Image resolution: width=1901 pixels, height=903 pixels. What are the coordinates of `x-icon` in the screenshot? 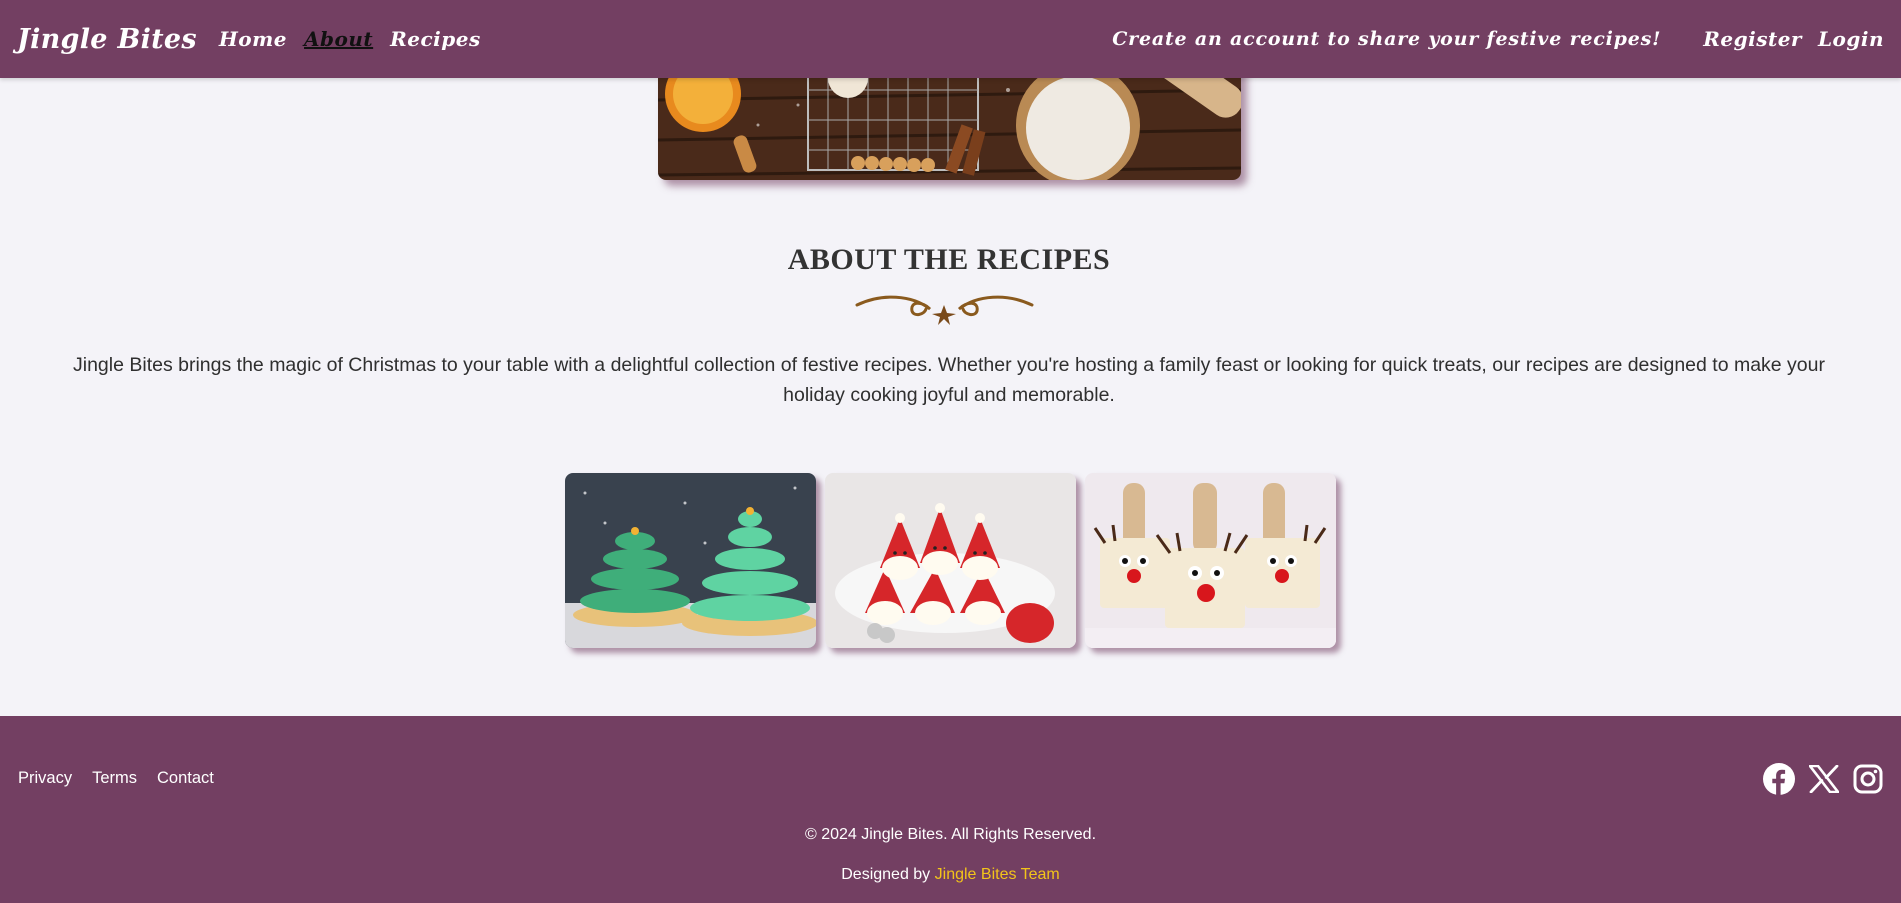 It's located at (1824, 779).